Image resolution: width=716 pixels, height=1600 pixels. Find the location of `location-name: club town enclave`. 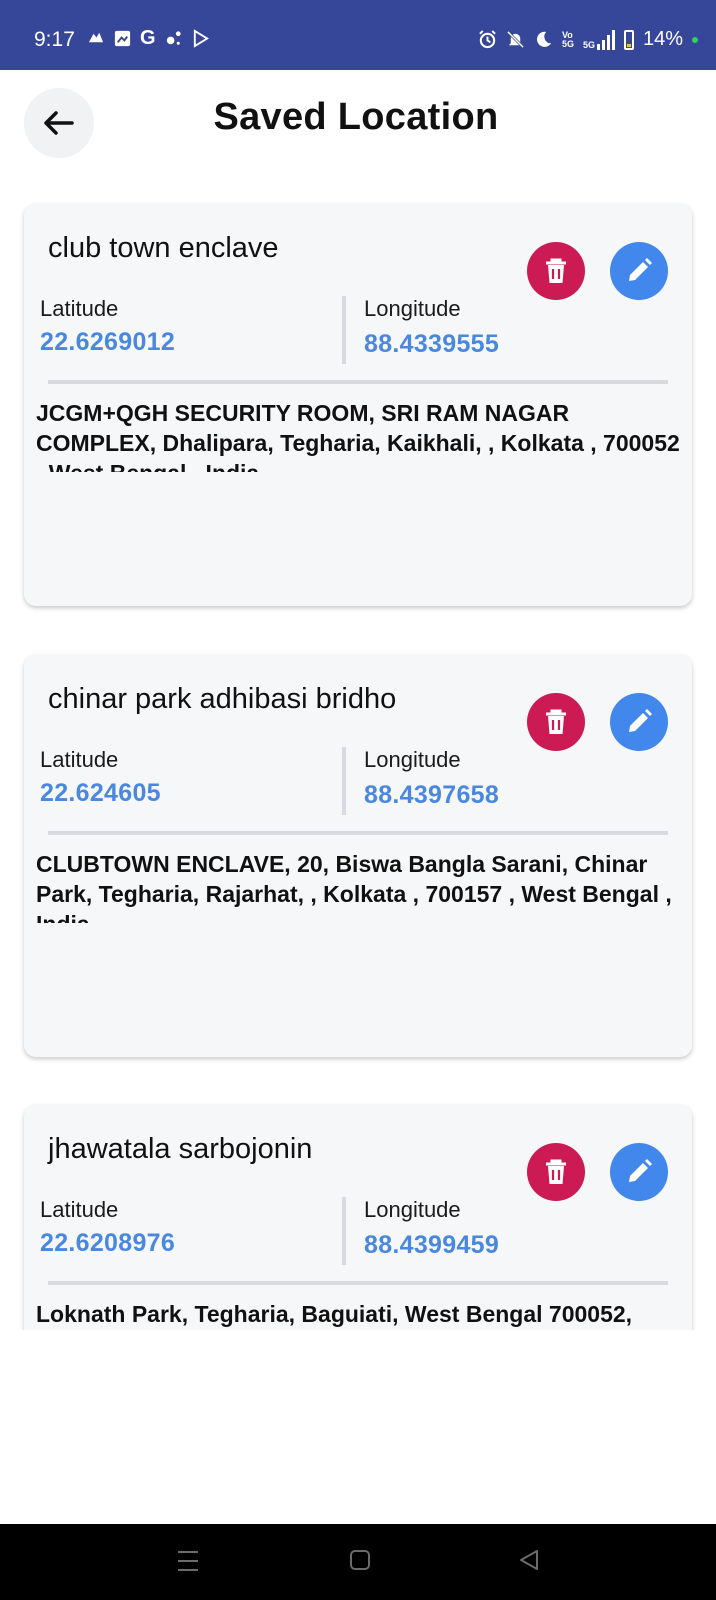

location-name: club town enclave is located at coordinates (163, 248).